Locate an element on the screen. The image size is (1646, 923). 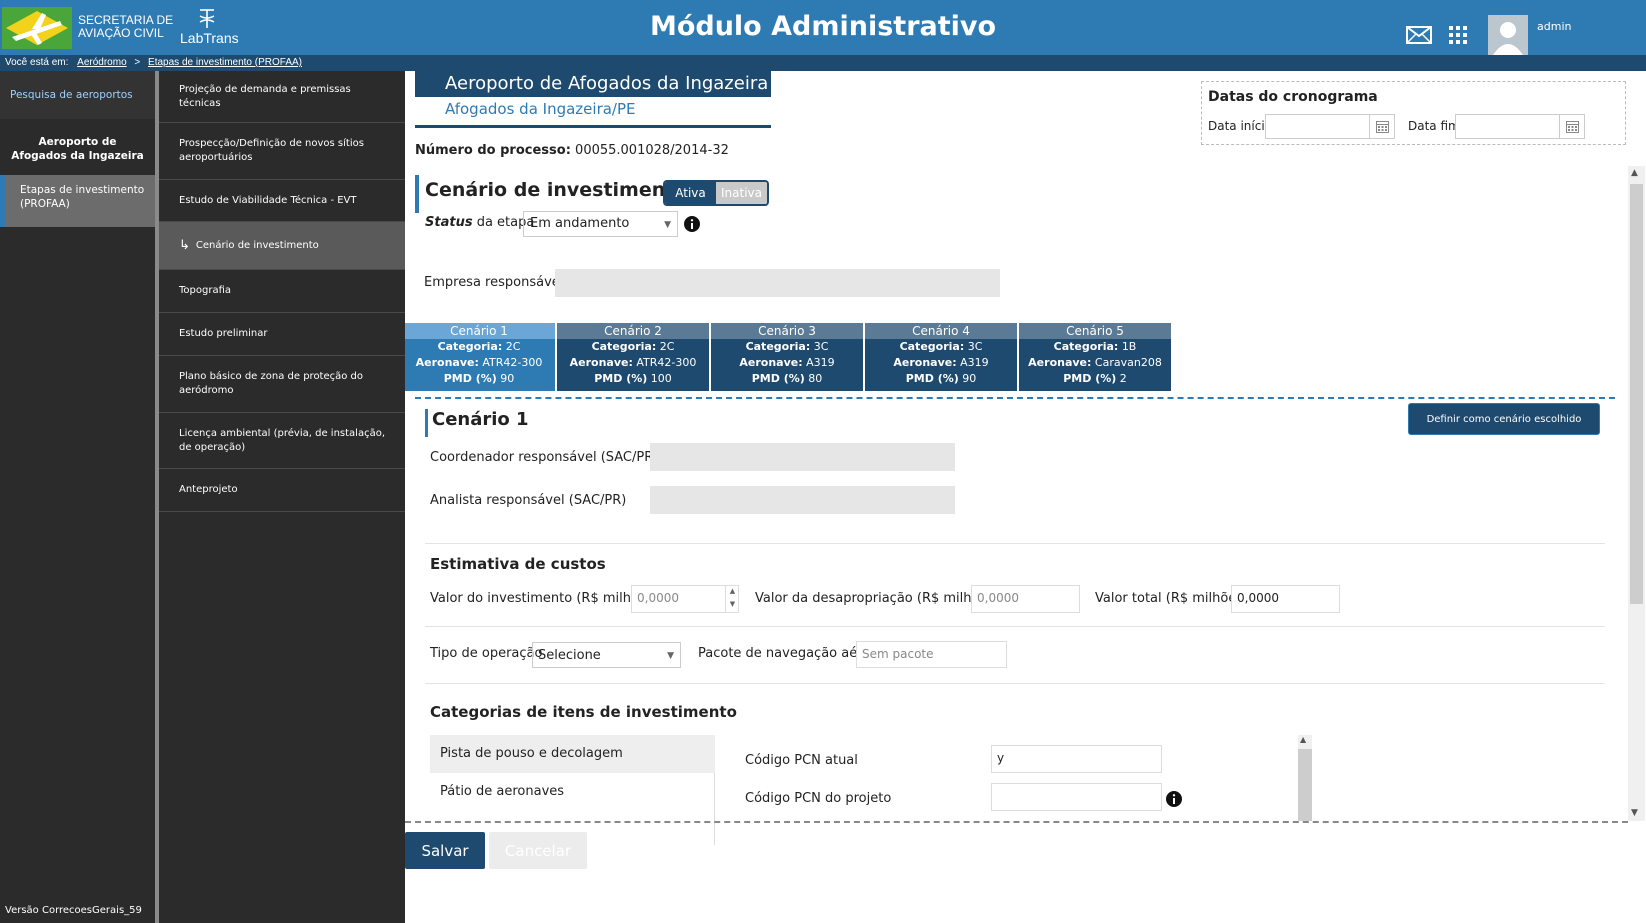
step-item-evt: Estudo de Viabilidade Técnica - EVT is located at coordinates (282, 201).